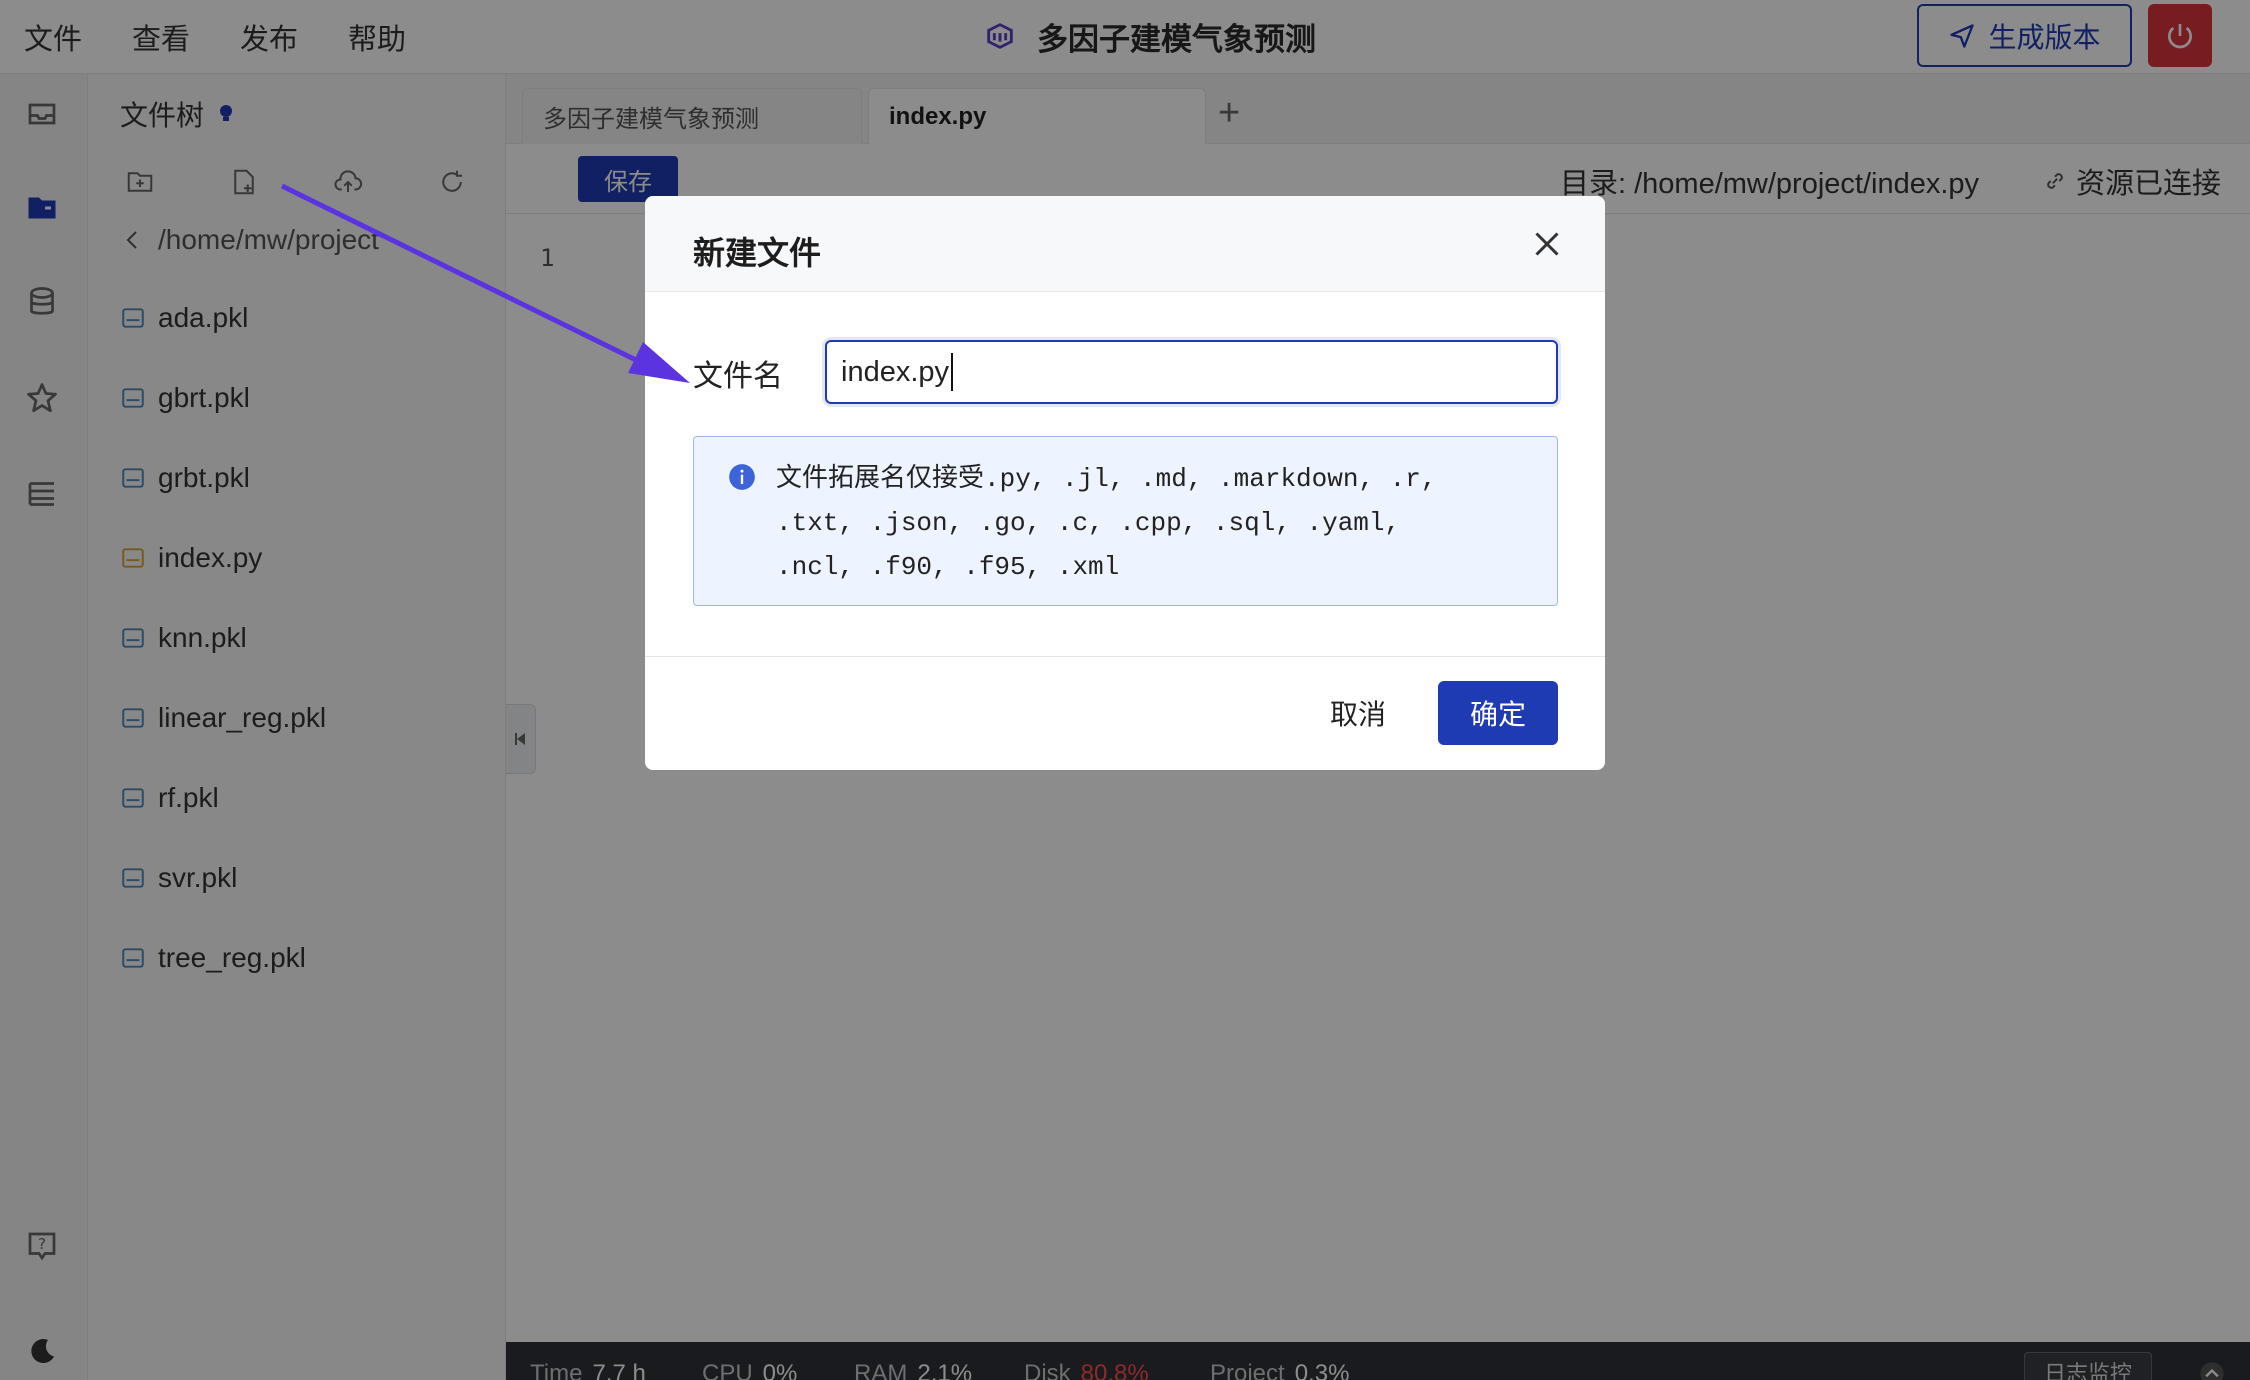  Describe the element at coordinates (1358, 713) in the screenshot. I see `cancel-button: 取消` at that location.